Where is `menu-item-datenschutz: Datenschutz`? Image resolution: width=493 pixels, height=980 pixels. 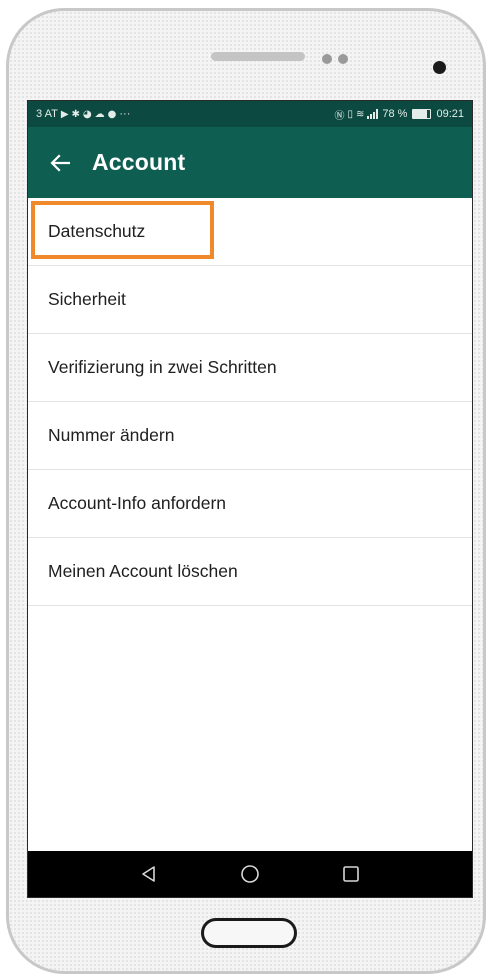 menu-item-datenschutz: Datenschutz is located at coordinates (250, 232).